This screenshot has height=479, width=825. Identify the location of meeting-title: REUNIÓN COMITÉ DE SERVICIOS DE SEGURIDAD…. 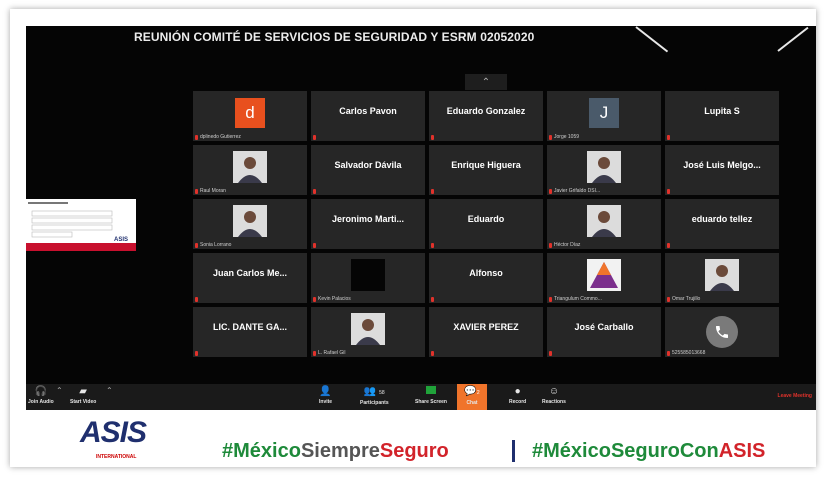
(334, 37).